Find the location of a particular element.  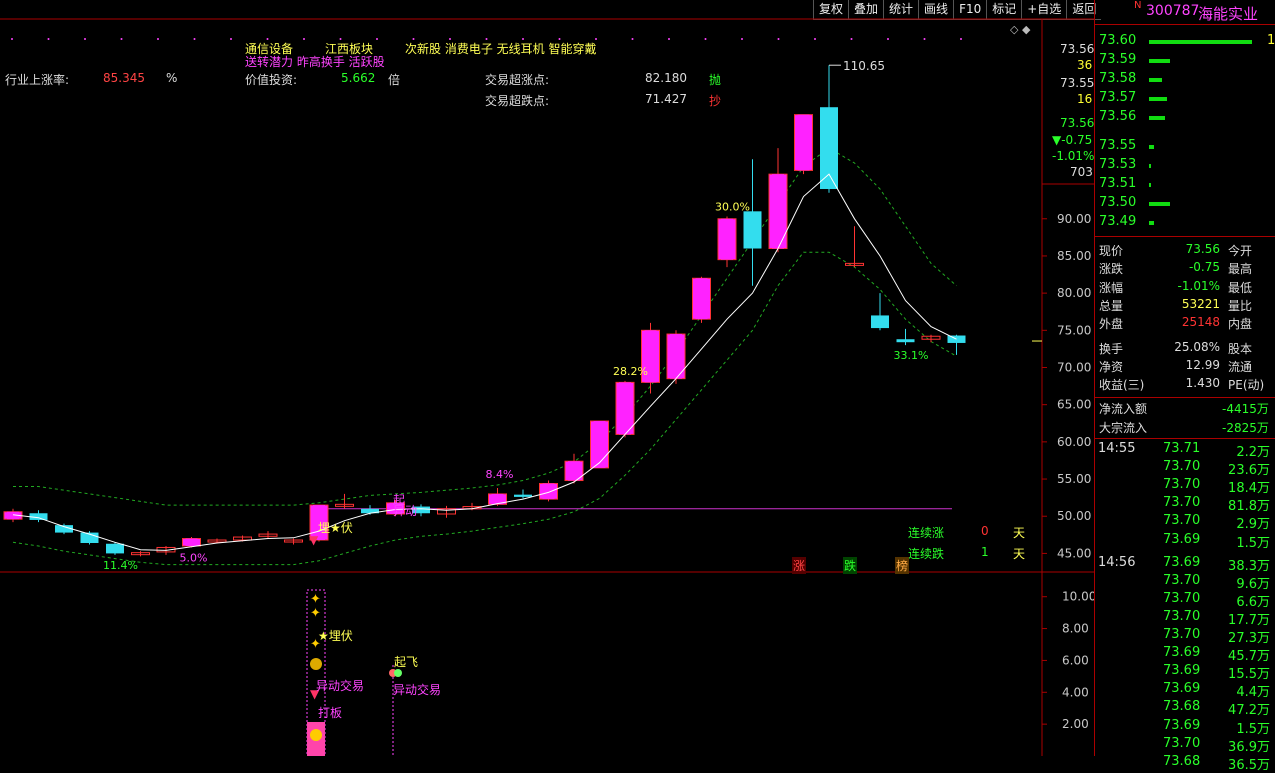

tick-row: 73.70 2.9万 is located at coordinates (1185, 523).